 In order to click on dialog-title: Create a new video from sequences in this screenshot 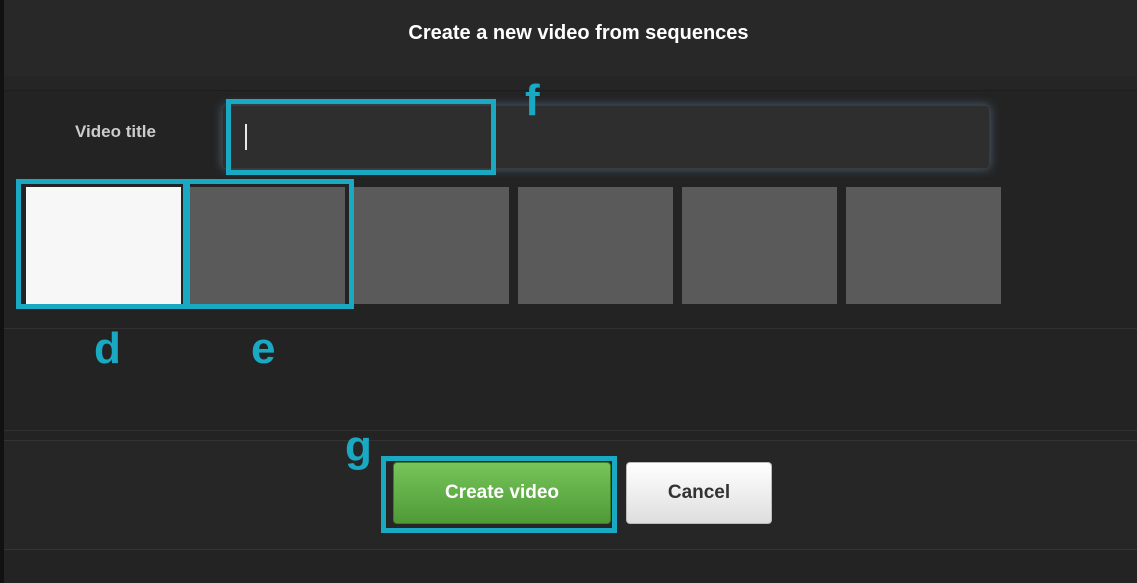, I will do `click(578, 33)`.